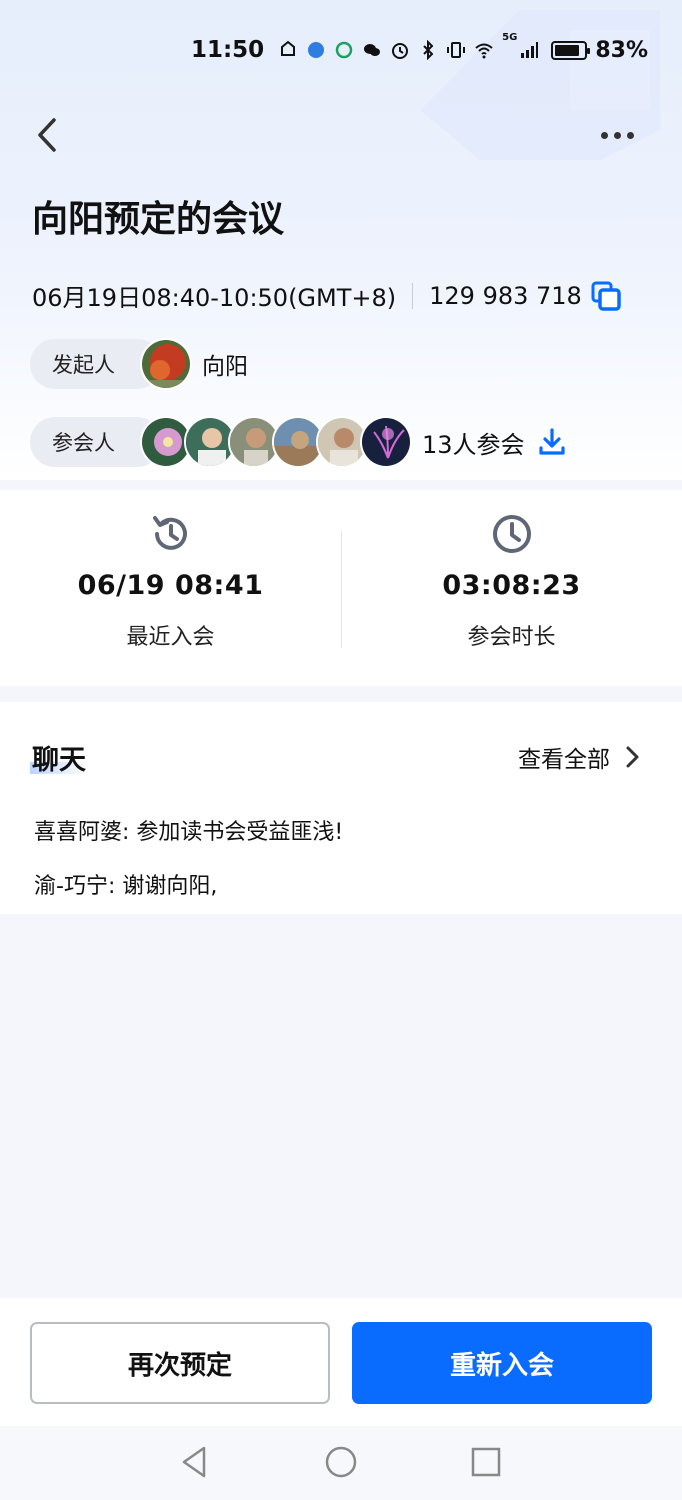 The height and width of the screenshot is (1500, 682). Describe the element at coordinates (511, 534) in the screenshot. I see `clock-icon` at that location.